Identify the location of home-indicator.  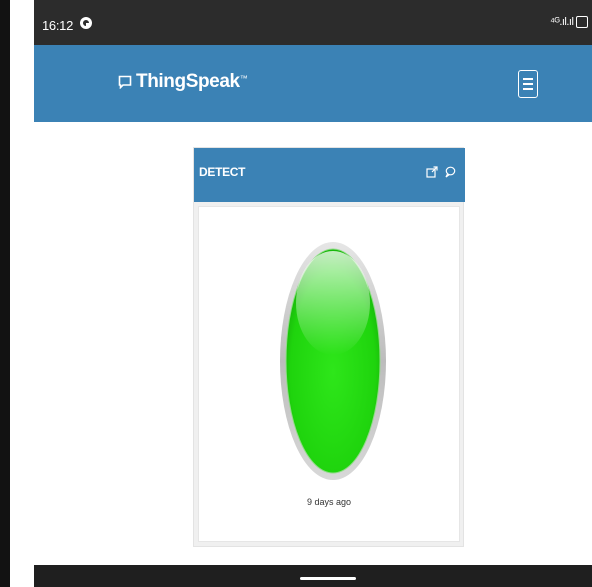
(328, 578).